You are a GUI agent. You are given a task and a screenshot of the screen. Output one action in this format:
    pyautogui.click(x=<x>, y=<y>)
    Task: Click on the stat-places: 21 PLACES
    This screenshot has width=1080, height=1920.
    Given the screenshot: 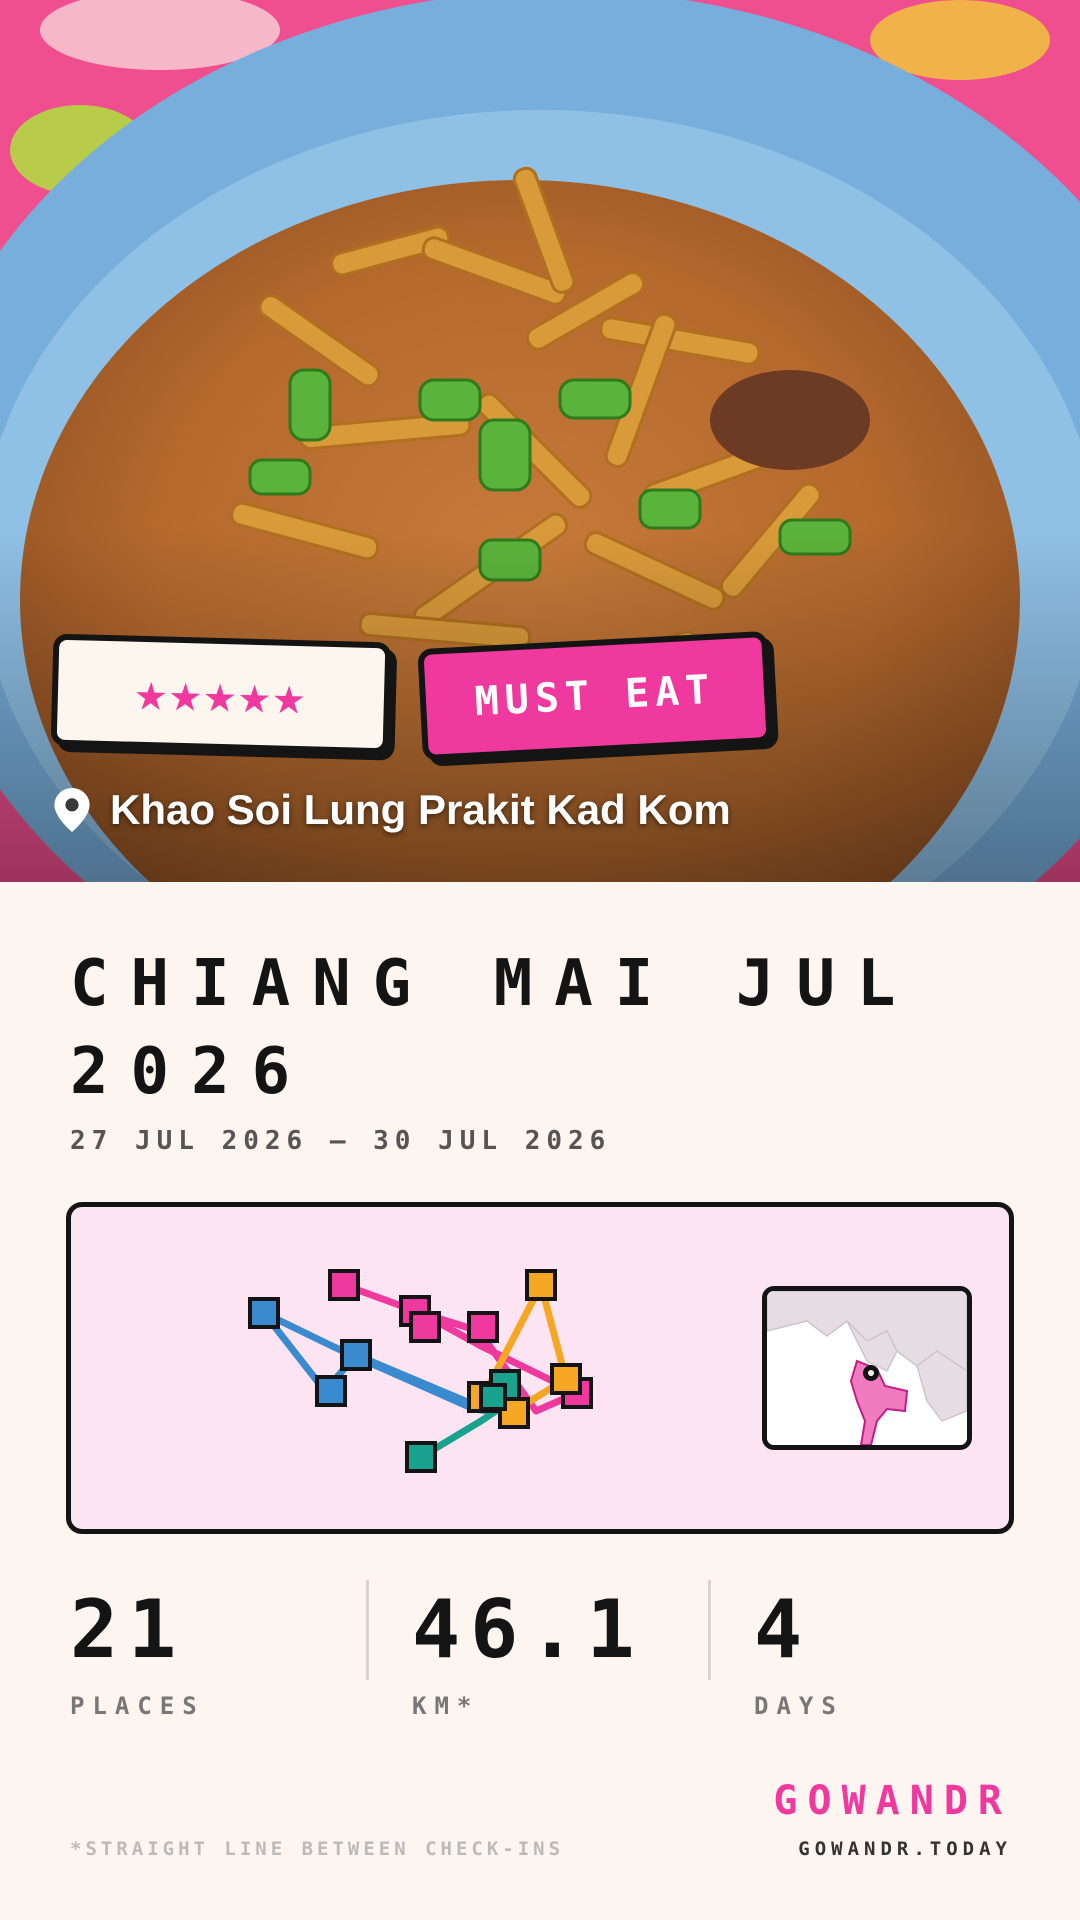 What is the action you would take?
    pyautogui.click(x=137, y=1652)
    